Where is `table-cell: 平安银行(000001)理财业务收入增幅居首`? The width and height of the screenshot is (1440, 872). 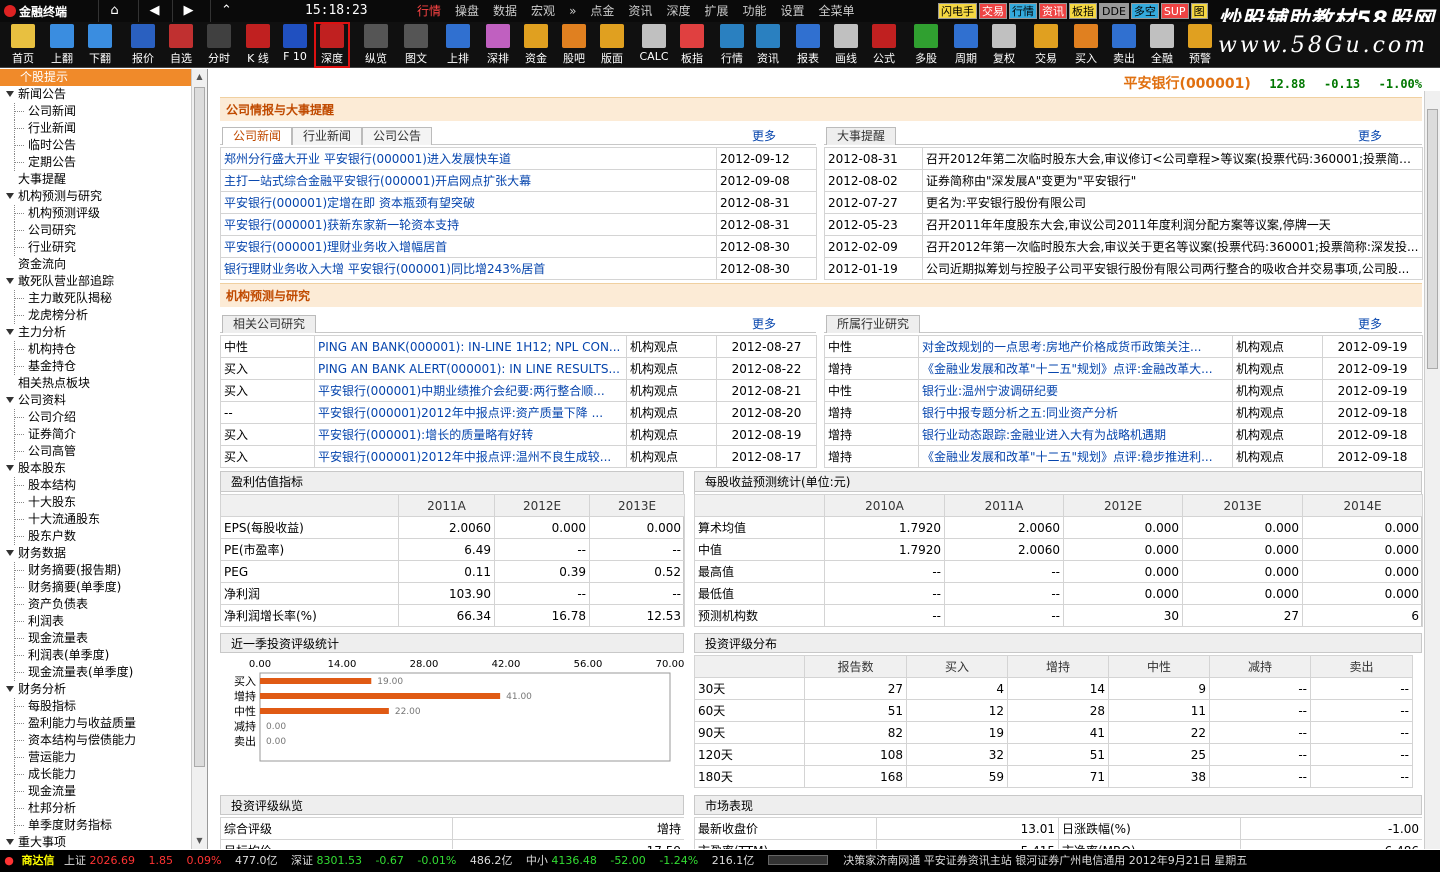
table-cell: 平安银行(000001)理财业务收入增幅居首 is located at coordinates (468, 246).